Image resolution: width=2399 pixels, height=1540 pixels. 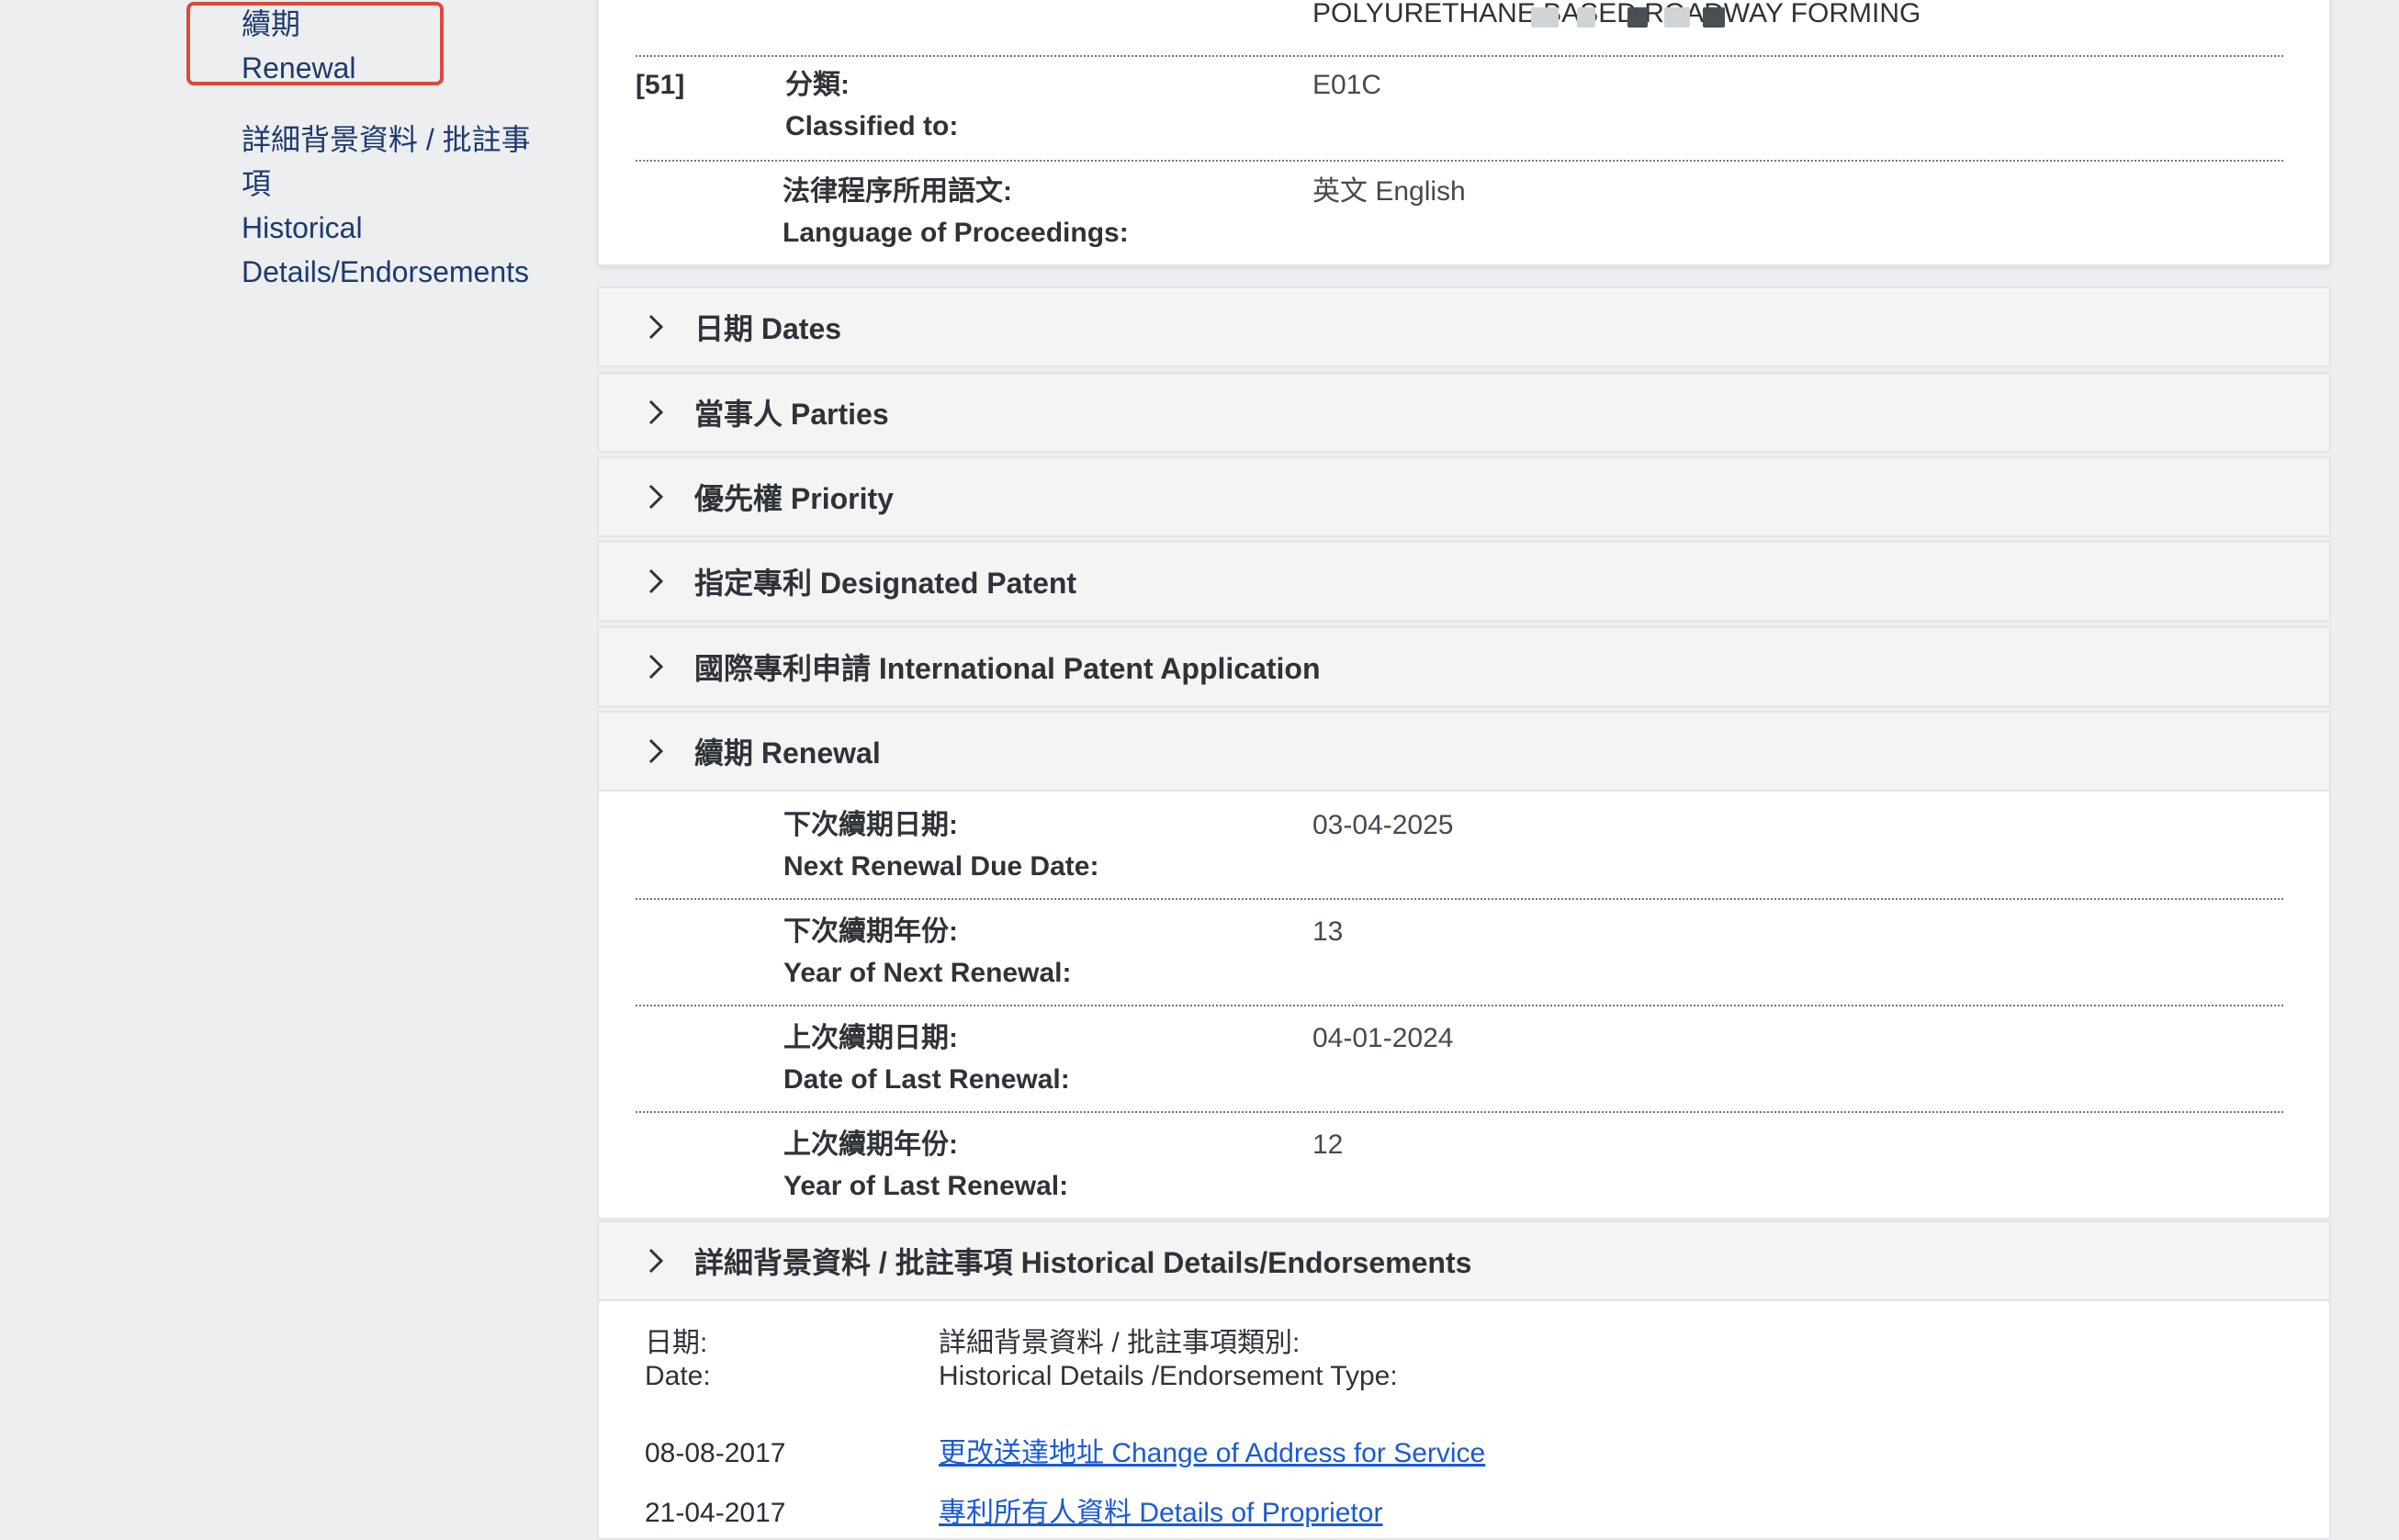 I want to click on renewal-next-year-row: 下次續期年份: Year of Next Renewal: 13, so click(x=1459, y=952).